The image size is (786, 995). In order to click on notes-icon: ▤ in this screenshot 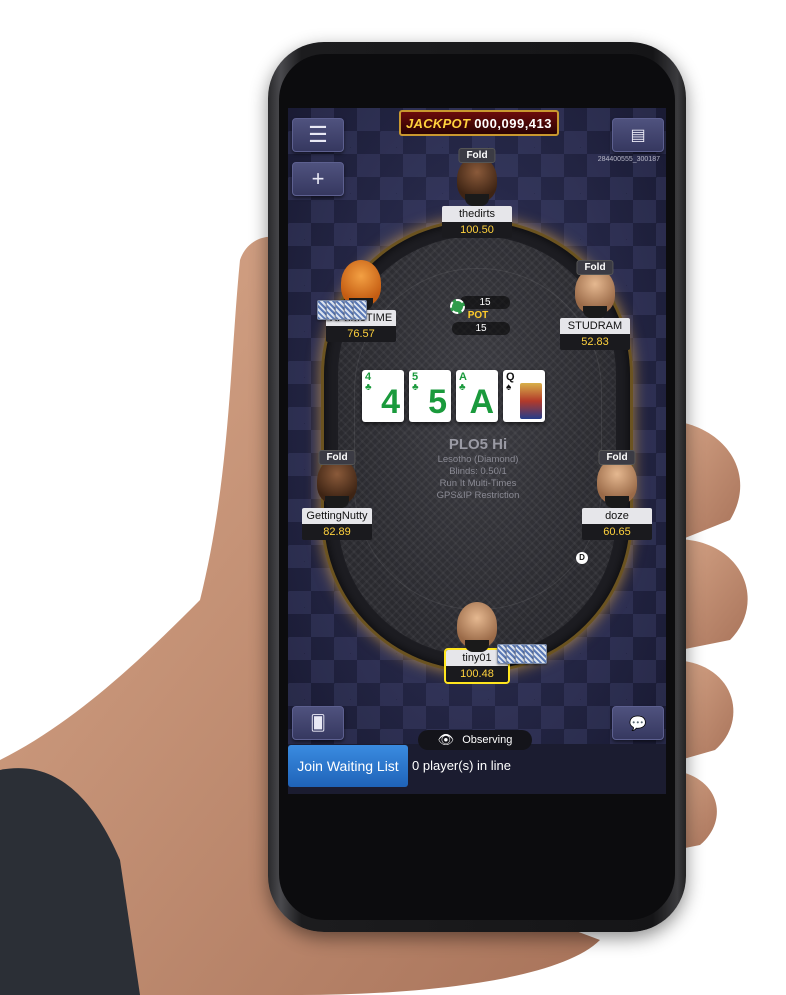, I will do `click(638, 135)`.